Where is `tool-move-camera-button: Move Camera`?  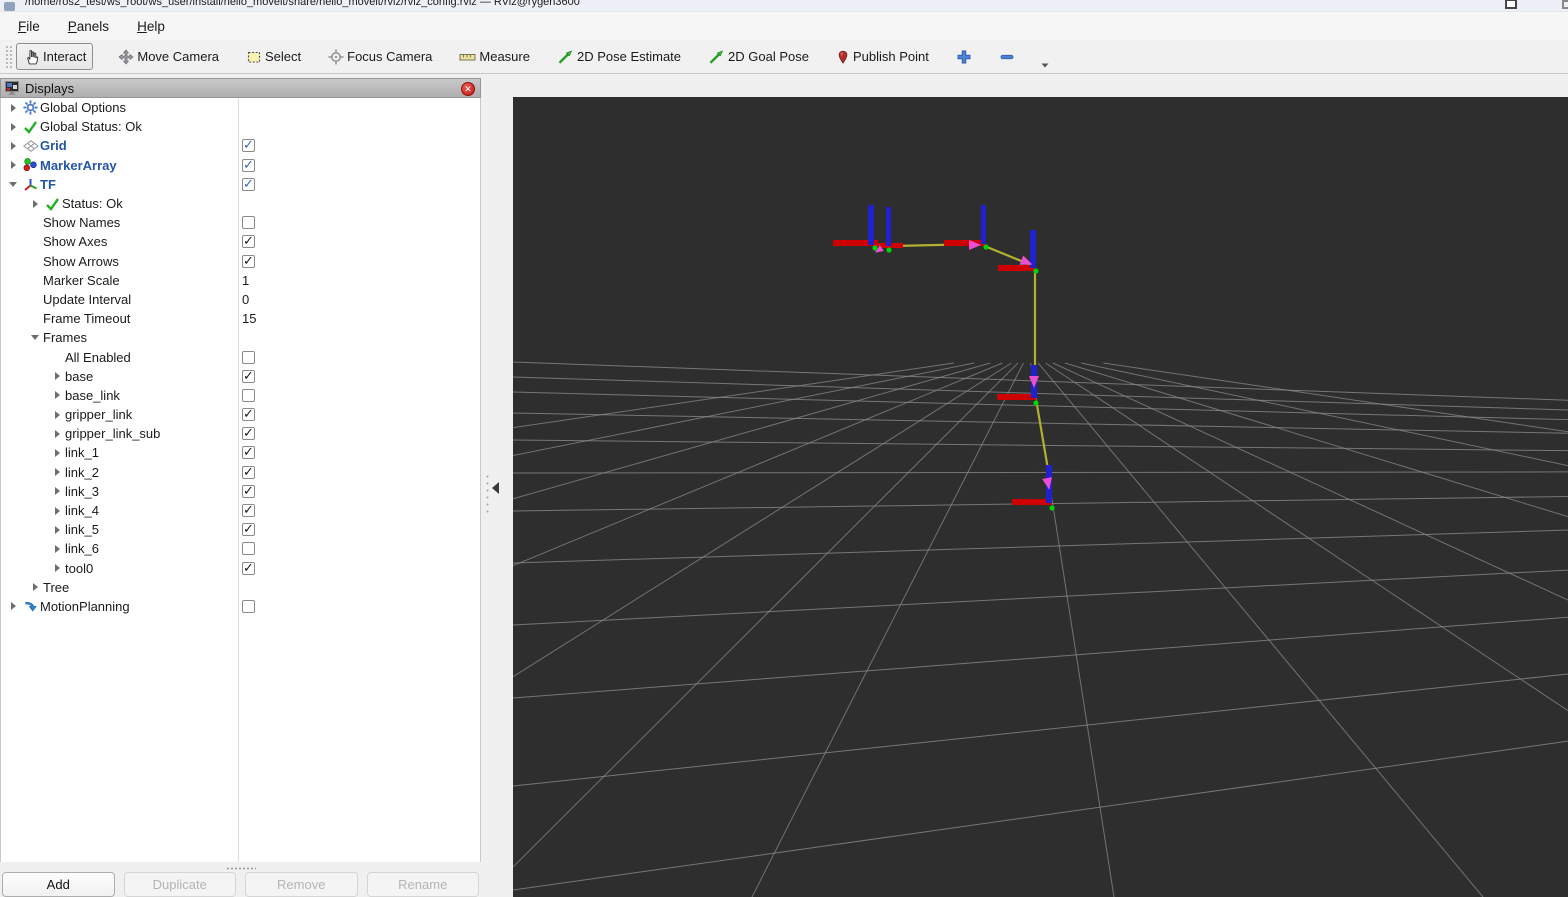 tool-move-camera-button: Move Camera is located at coordinates (168, 57).